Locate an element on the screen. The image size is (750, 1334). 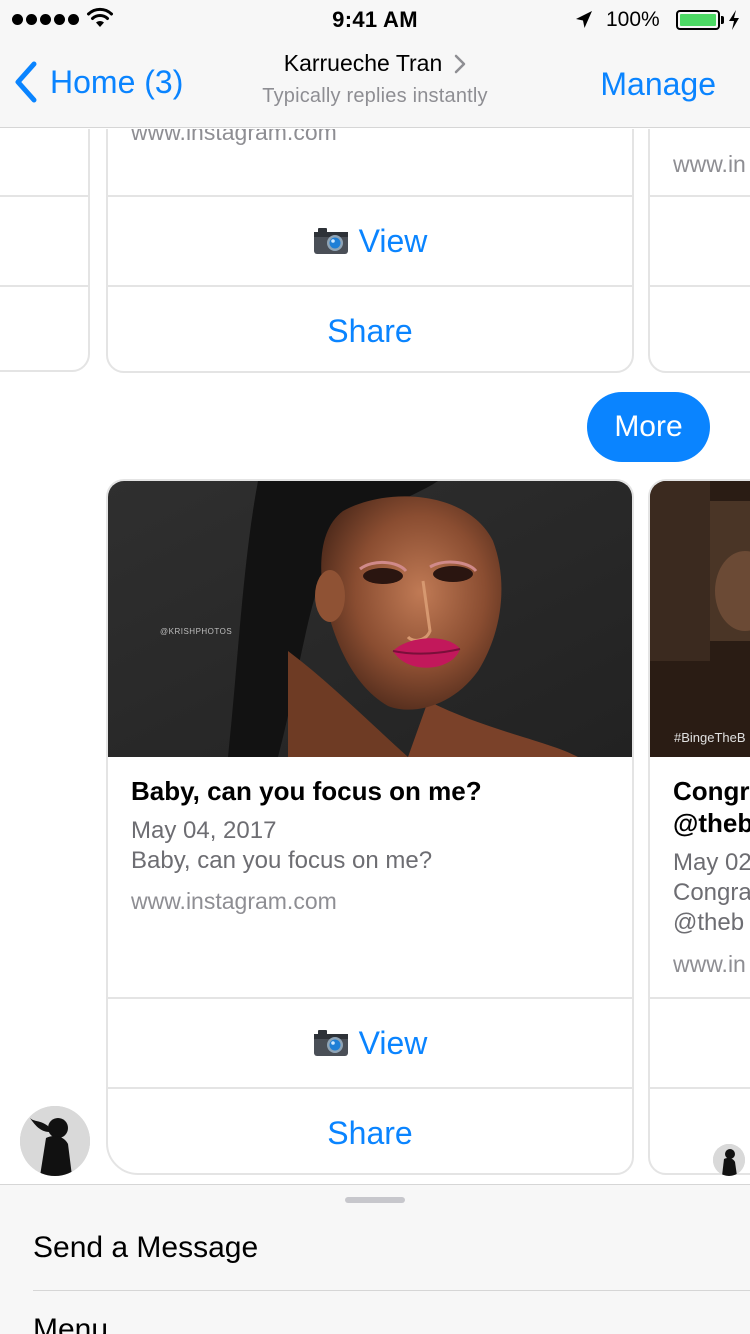
card-title-line-2: @theb is located at coordinates (711, 823).